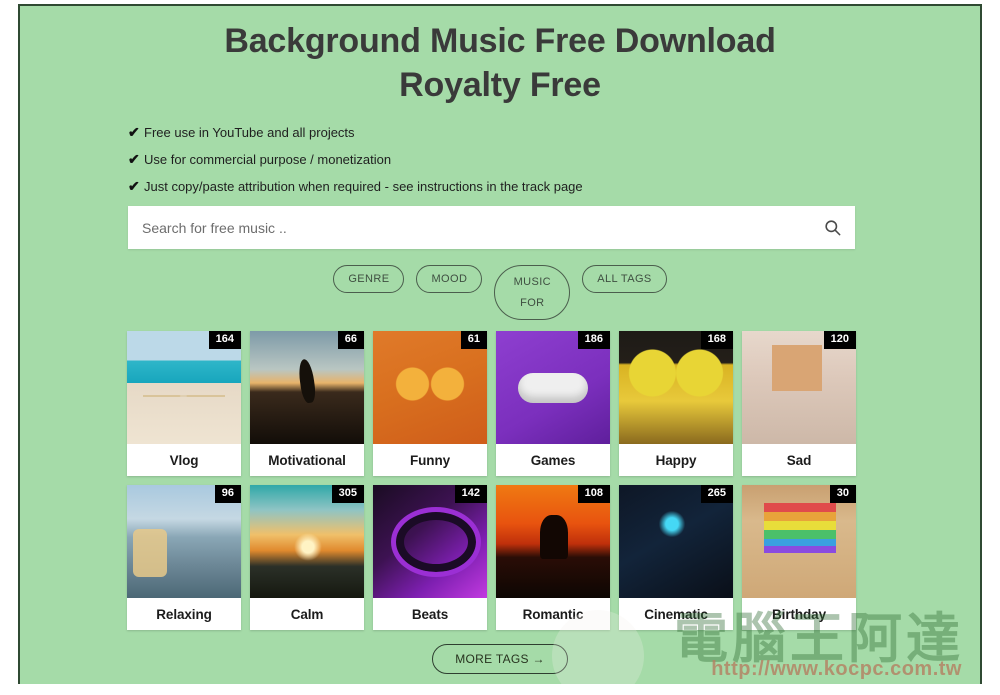  I want to click on tag-card-thumbnail: 164, so click(184, 388).